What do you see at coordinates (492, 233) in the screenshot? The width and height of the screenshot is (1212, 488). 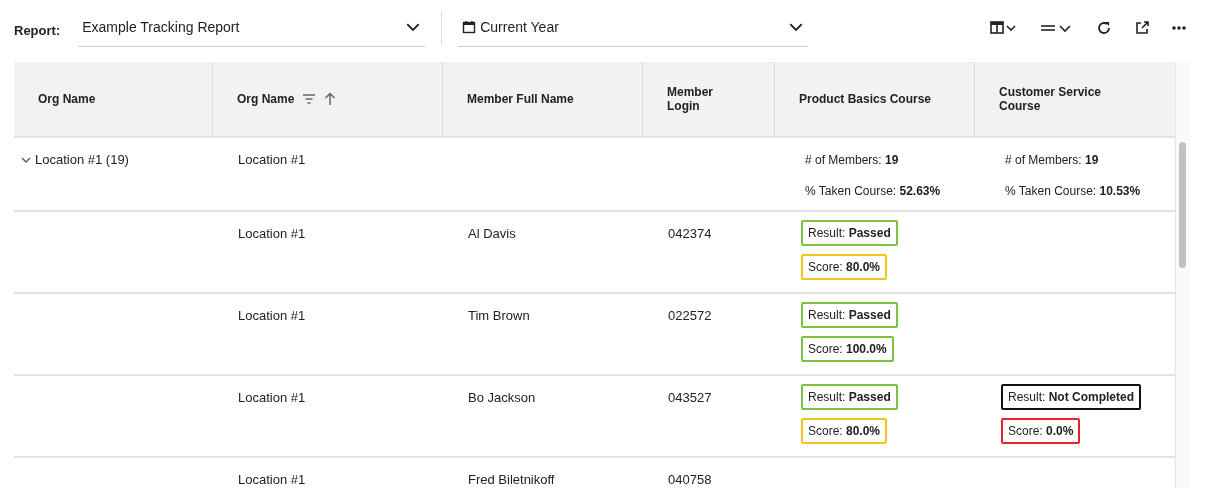 I see `table-cell: Al Davis` at bounding box center [492, 233].